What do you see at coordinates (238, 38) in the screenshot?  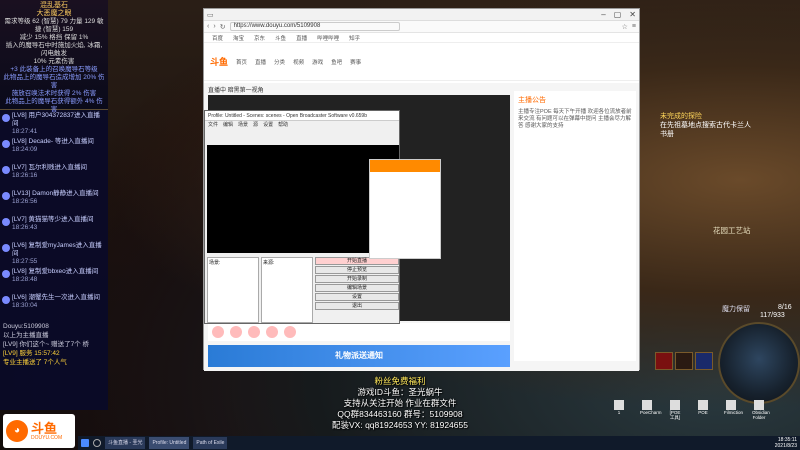 I see `bookmark-item: 淘宝` at bounding box center [238, 38].